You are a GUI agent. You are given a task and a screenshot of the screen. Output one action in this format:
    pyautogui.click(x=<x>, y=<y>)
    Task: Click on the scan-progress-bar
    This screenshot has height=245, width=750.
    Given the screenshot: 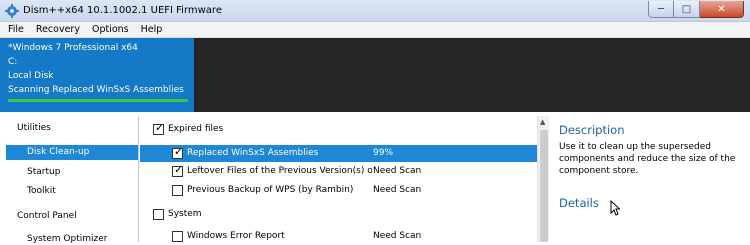 What is the action you would take?
    pyautogui.click(x=98, y=100)
    